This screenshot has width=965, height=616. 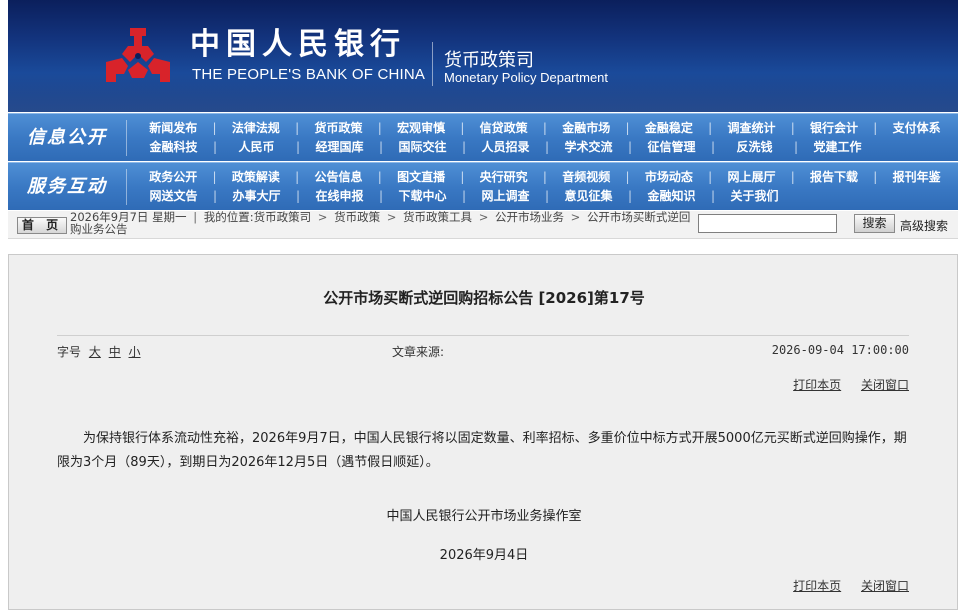 I want to click on meta-divider, so click(x=483, y=335).